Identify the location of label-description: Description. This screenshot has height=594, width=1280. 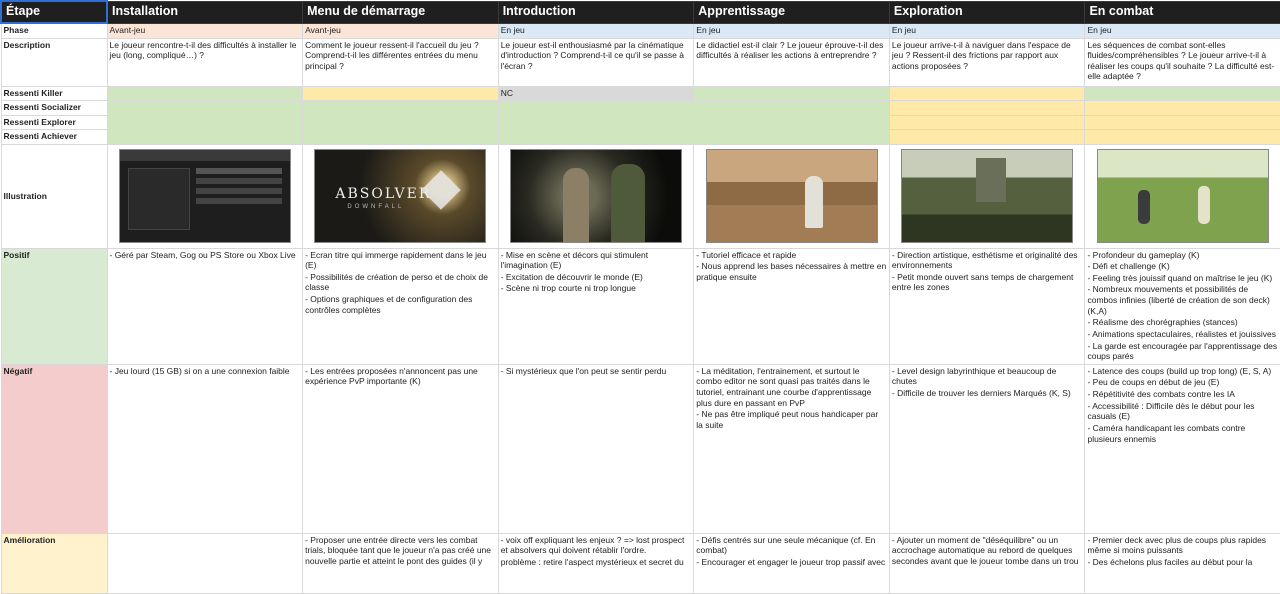
(54, 62).